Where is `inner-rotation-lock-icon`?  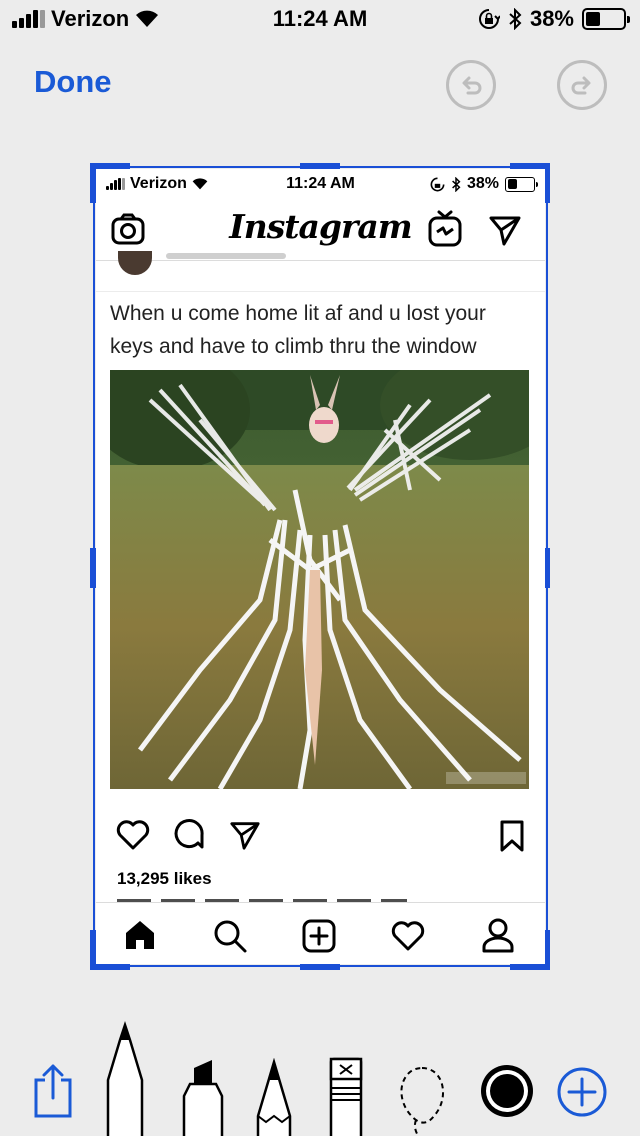 inner-rotation-lock-icon is located at coordinates (437, 184).